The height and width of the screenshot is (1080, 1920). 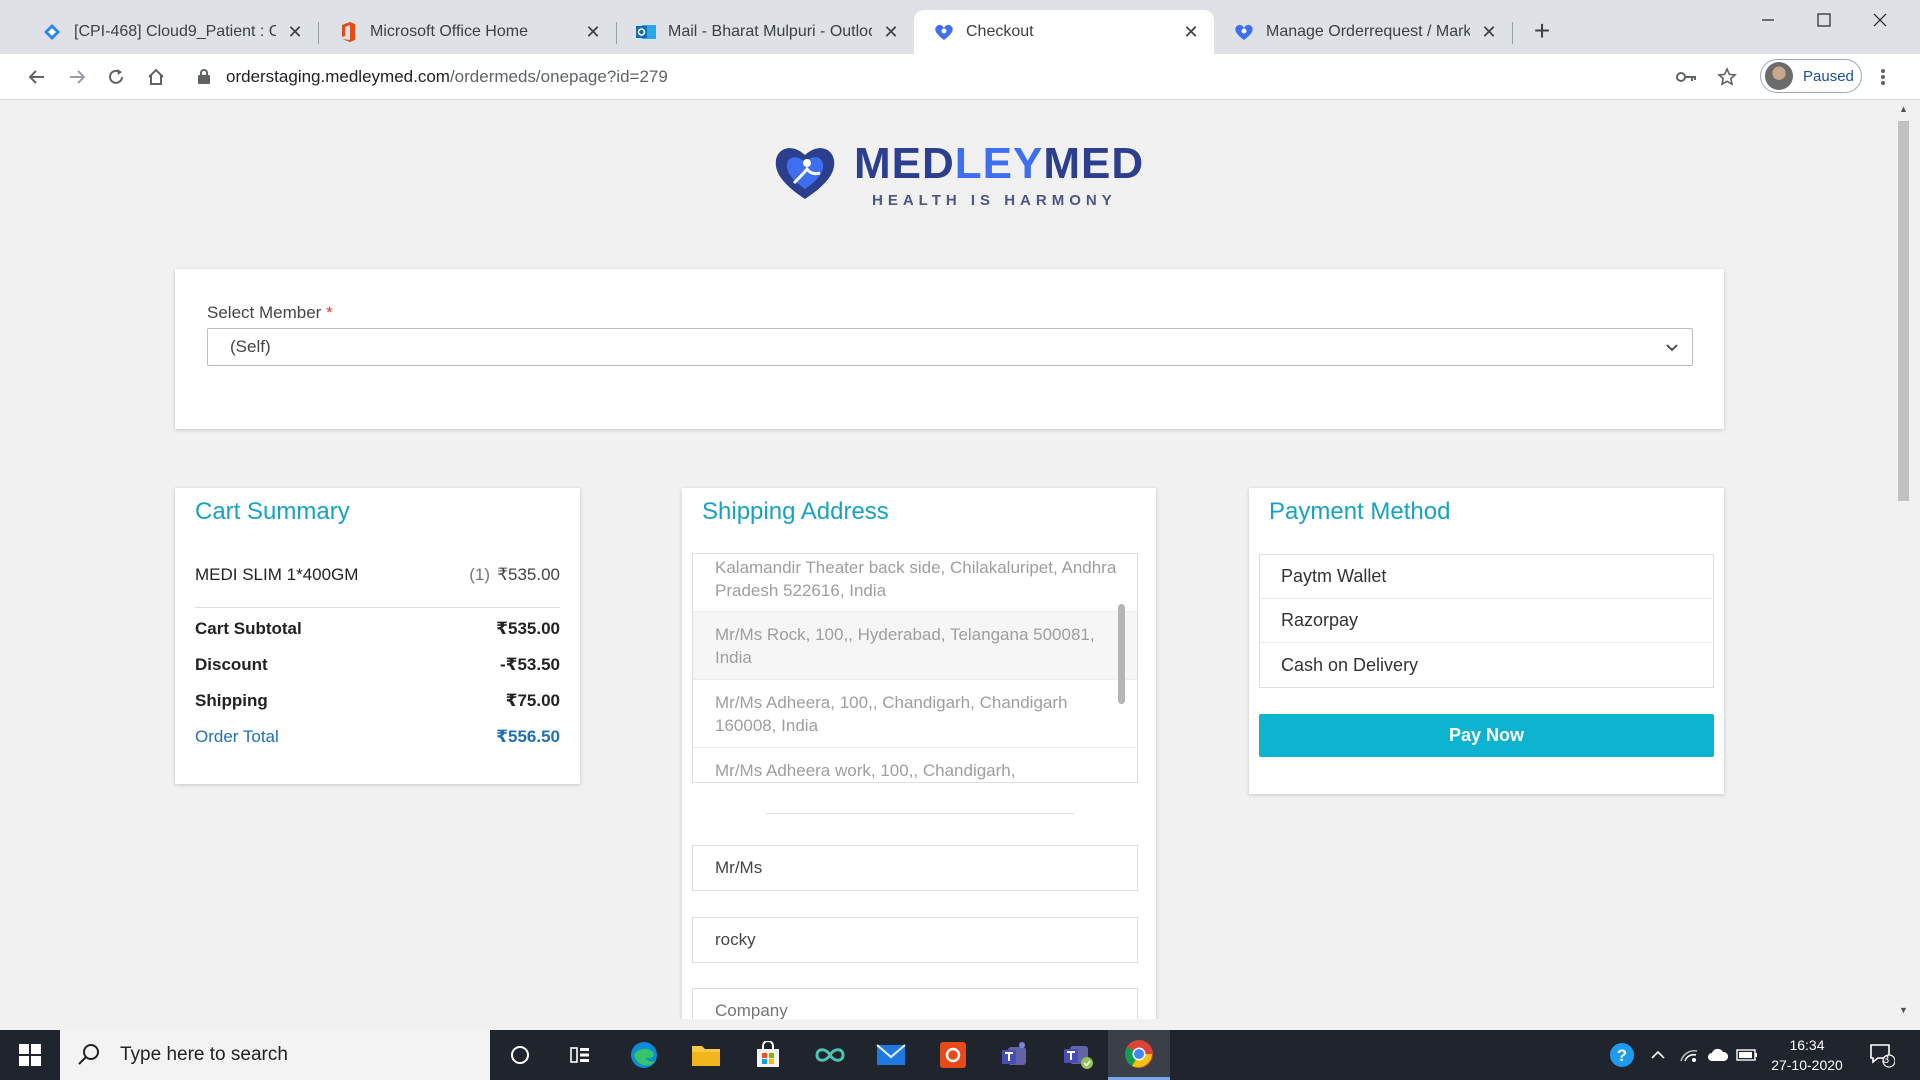 I want to click on taskbar-search-box: Type here to search, so click(x=275, y=1055).